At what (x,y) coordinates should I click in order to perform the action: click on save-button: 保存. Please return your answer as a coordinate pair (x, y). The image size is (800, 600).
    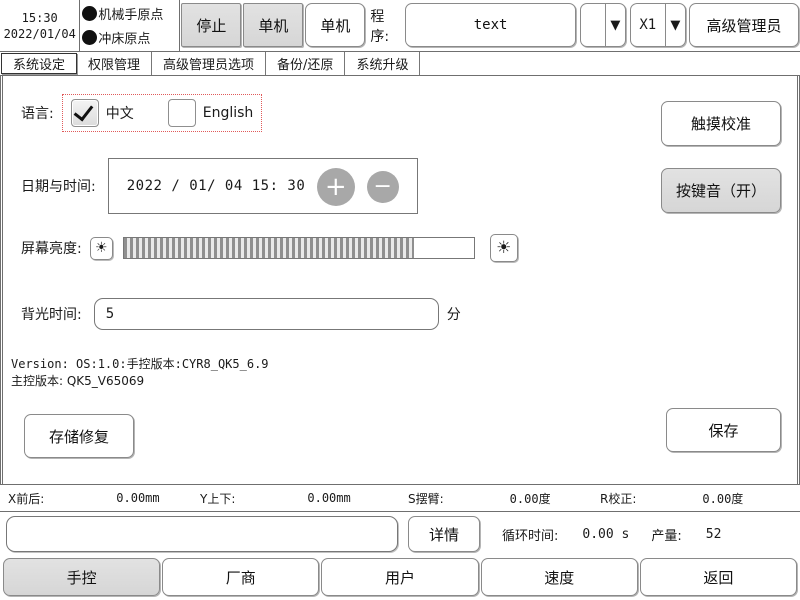
    Looking at the image, I should click on (723, 430).